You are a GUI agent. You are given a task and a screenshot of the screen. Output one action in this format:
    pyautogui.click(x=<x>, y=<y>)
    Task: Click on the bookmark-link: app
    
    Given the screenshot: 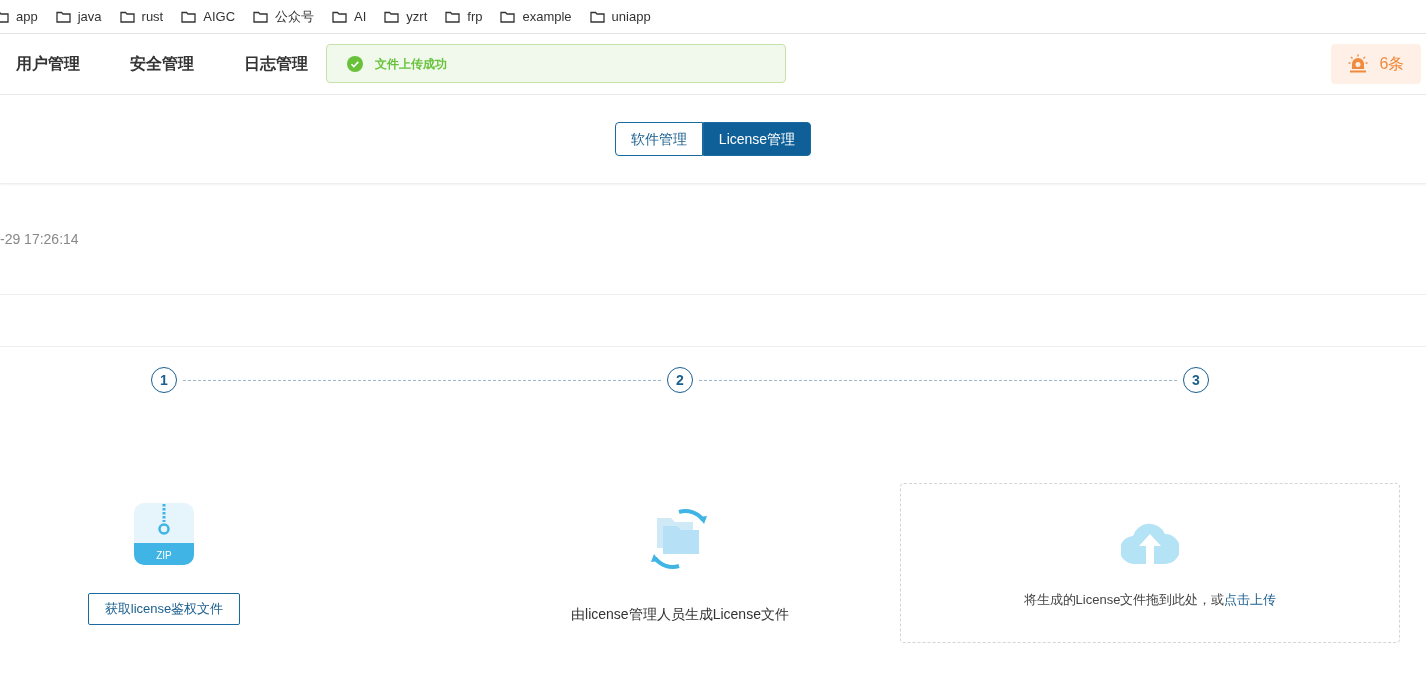 What is the action you would take?
    pyautogui.click(x=27, y=16)
    